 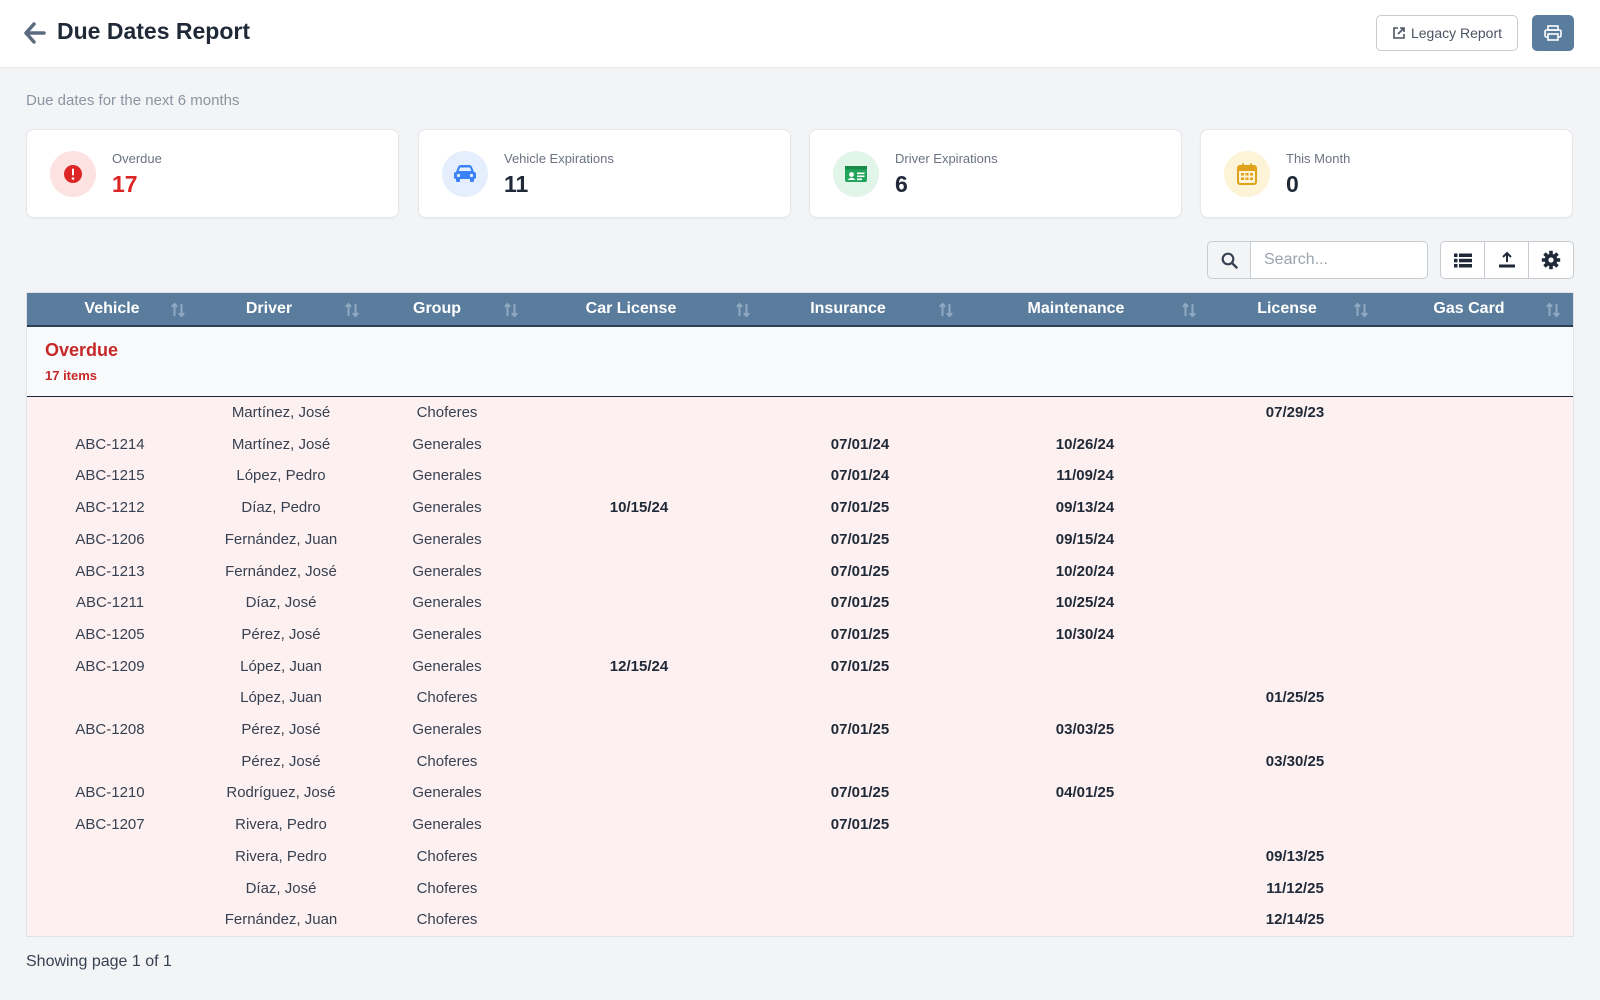 What do you see at coordinates (125, 184) in the screenshot?
I see `overdue-value: 17` at bounding box center [125, 184].